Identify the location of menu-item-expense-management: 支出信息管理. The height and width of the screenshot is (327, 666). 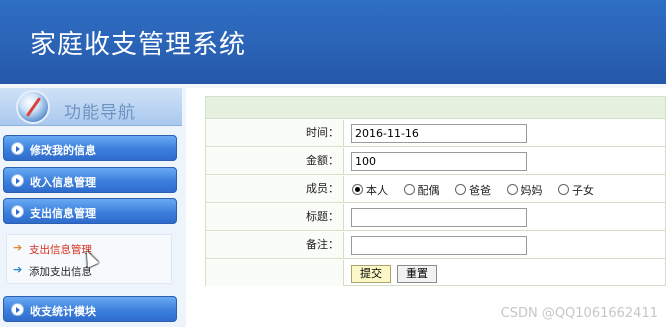
(90, 211).